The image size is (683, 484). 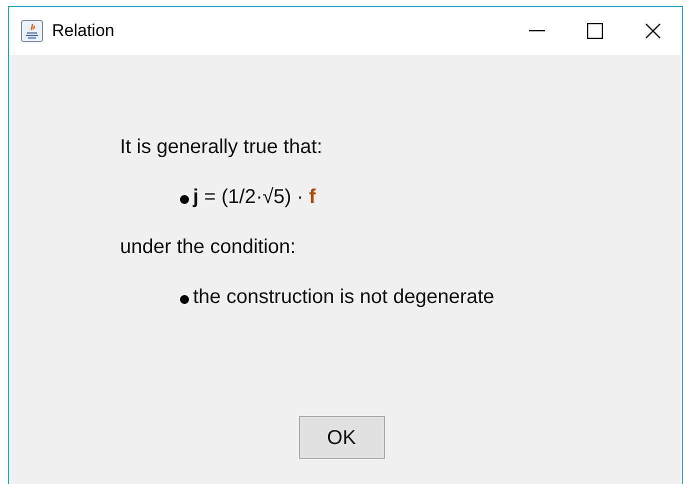 I want to click on condition-intro: under the condition:, so click(x=208, y=247).